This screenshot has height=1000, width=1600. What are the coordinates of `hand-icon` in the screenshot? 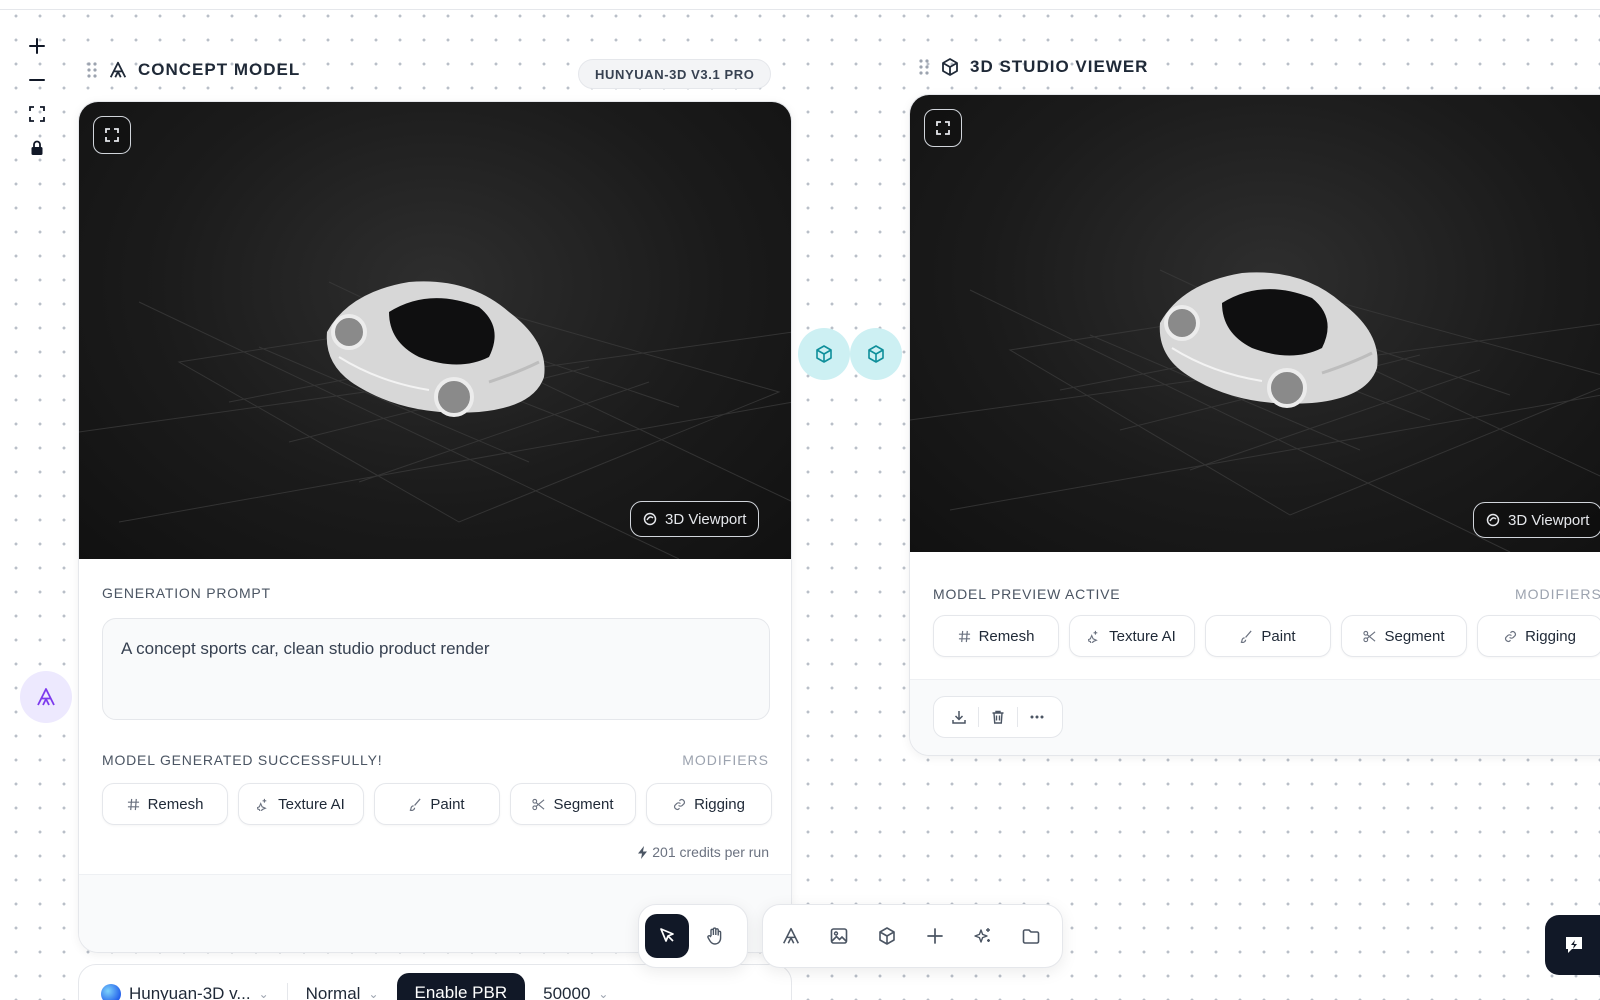 It's located at (714, 936).